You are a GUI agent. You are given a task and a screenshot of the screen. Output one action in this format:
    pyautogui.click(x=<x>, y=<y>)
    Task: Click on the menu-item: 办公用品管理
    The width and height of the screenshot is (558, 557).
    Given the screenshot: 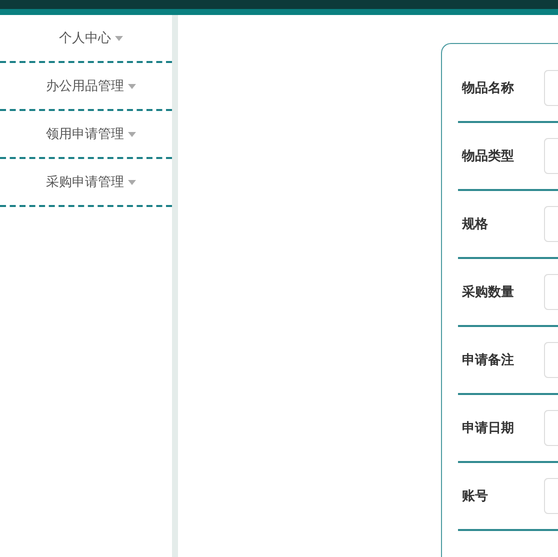 What is the action you would take?
    pyautogui.click(x=86, y=87)
    